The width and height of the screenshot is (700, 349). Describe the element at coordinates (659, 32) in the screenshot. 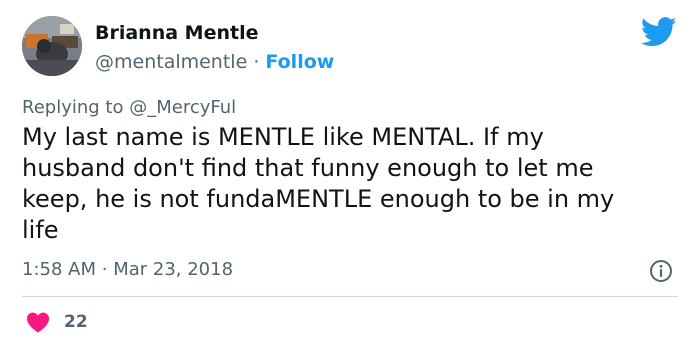

I see `twitter-bird-icon` at that location.